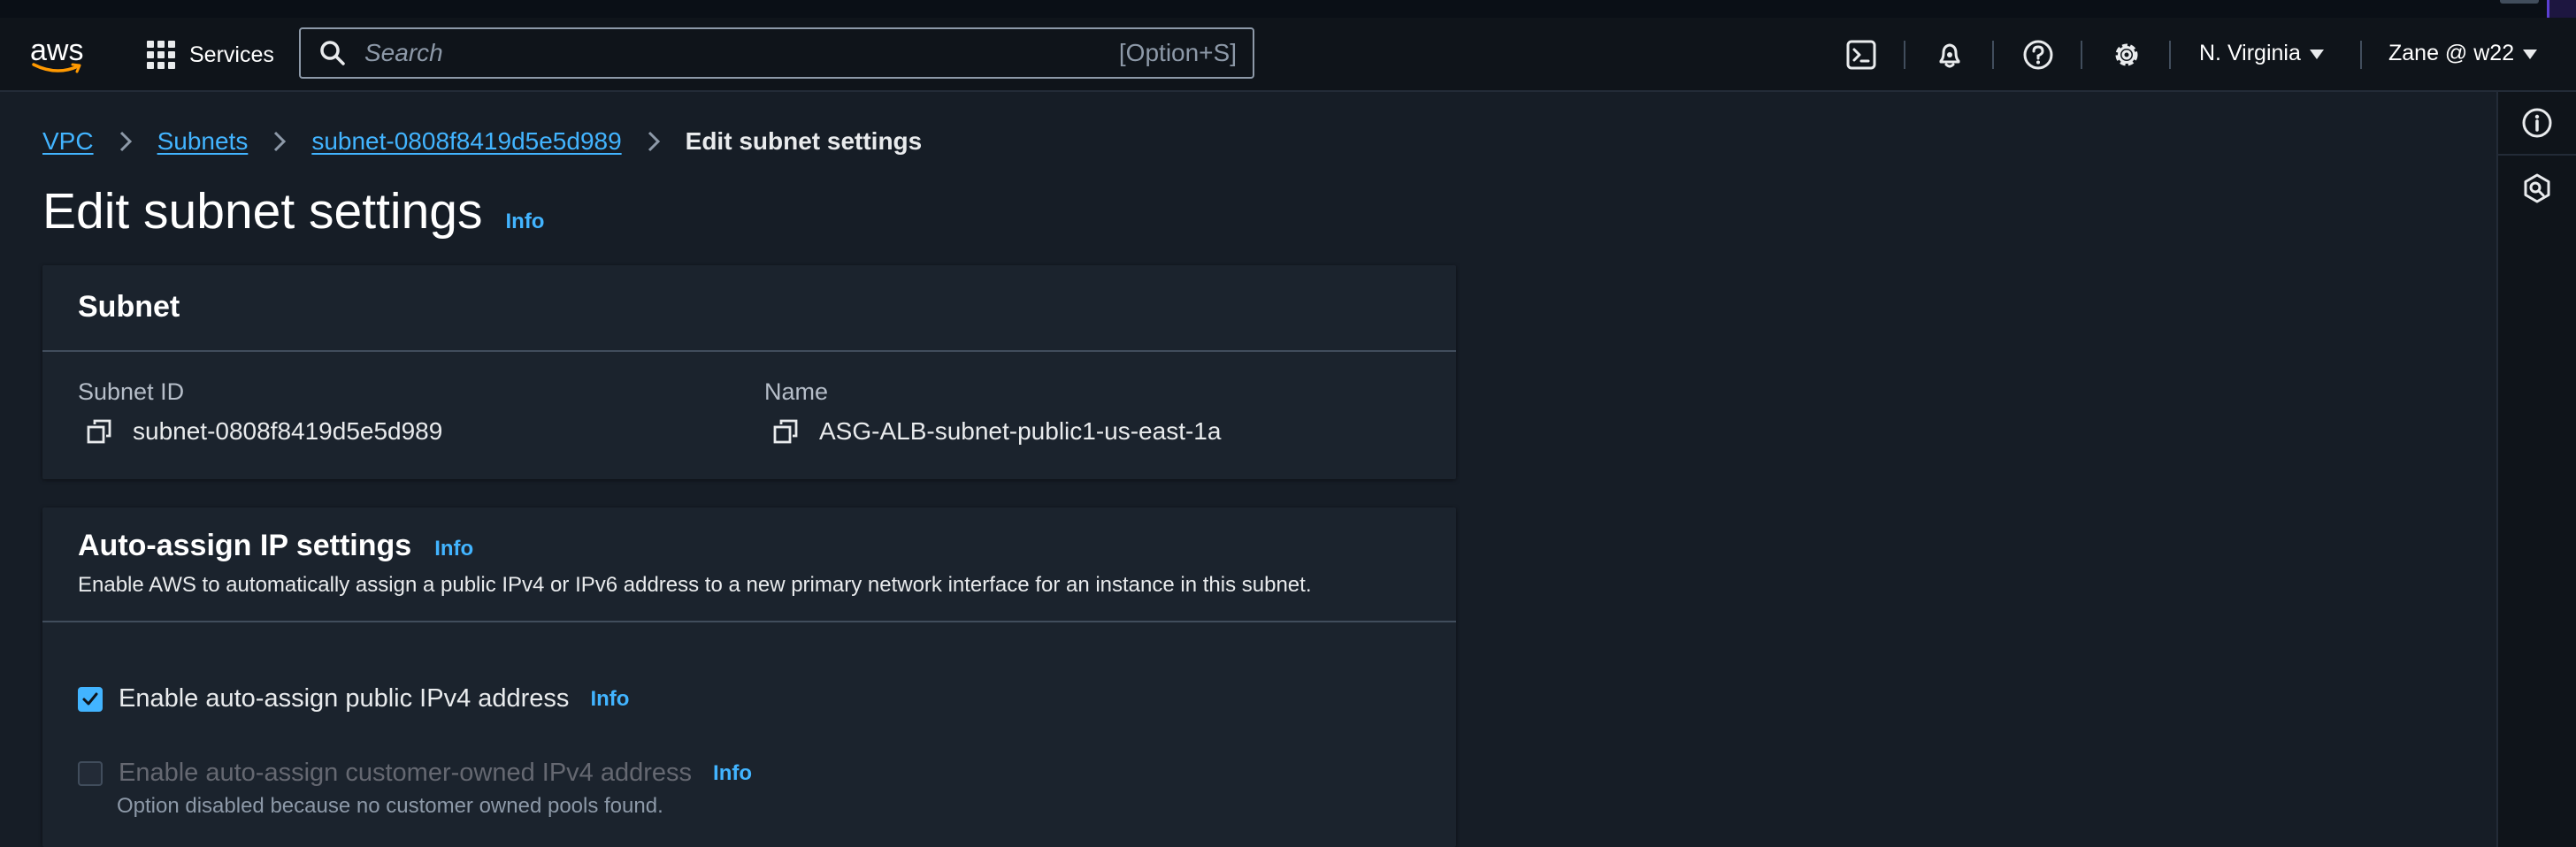 The width and height of the screenshot is (2576, 847). I want to click on cloudshell-icon, so click(1861, 54).